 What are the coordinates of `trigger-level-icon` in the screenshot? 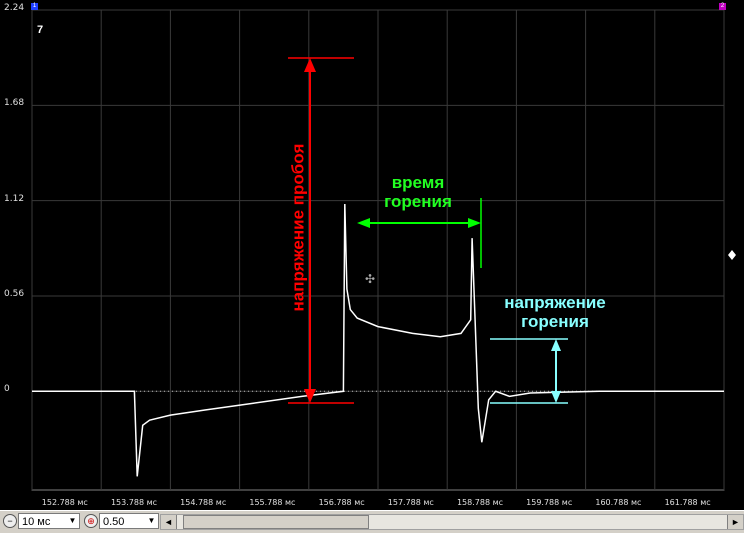 It's located at (732, 255).